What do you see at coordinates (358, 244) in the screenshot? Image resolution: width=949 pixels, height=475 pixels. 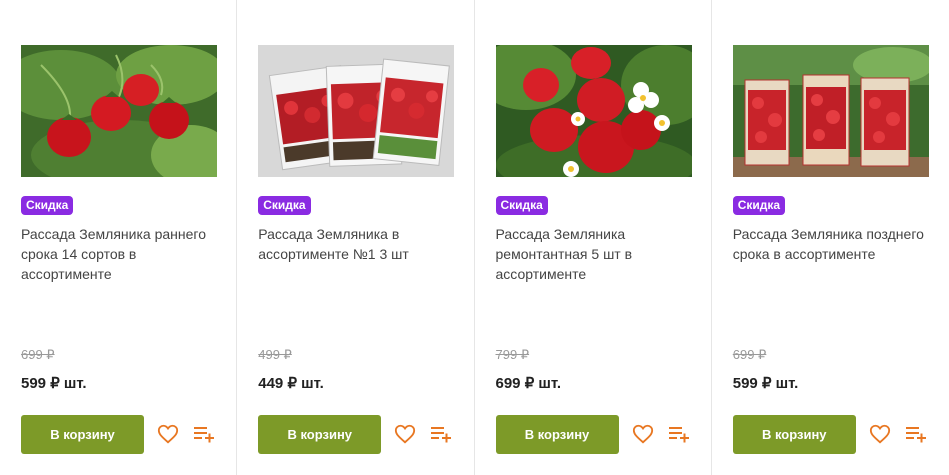 I see `product-title: Рассада Земляника в ассортименте №1 3 шт` at bounding box center [358, 244].